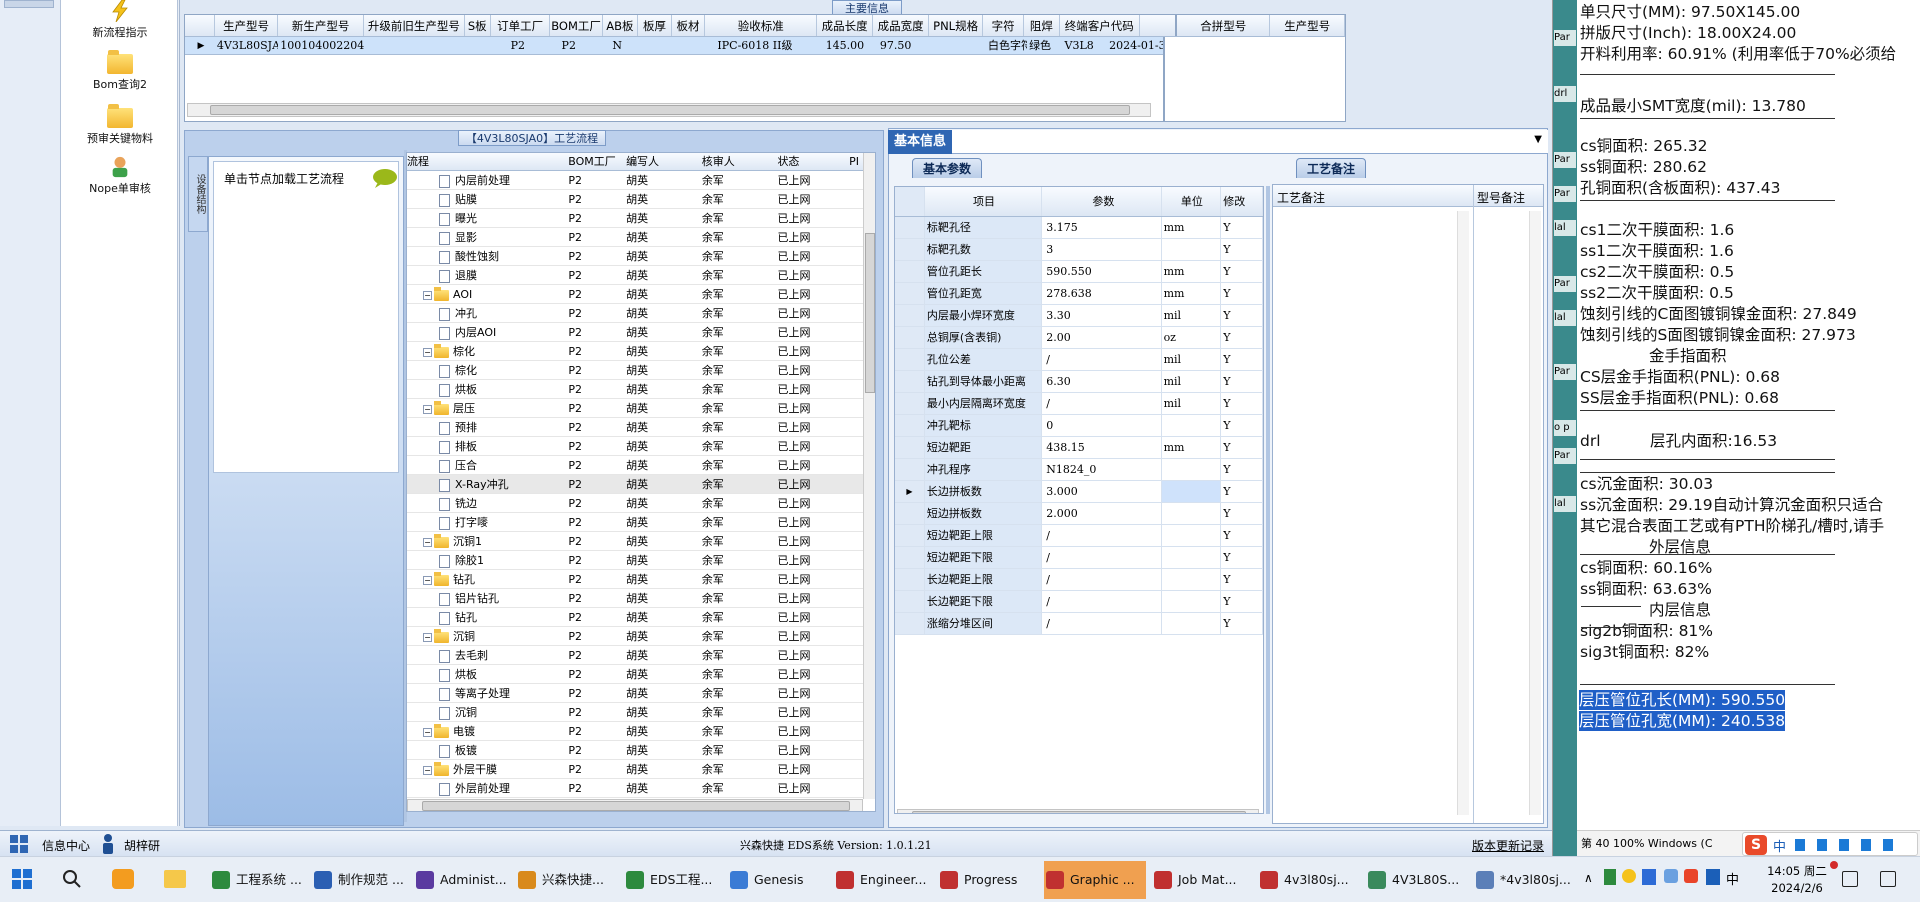 The width and height of the screenshot is (1920, 902). I want to click on param-value: 0, so click(1102, 425).